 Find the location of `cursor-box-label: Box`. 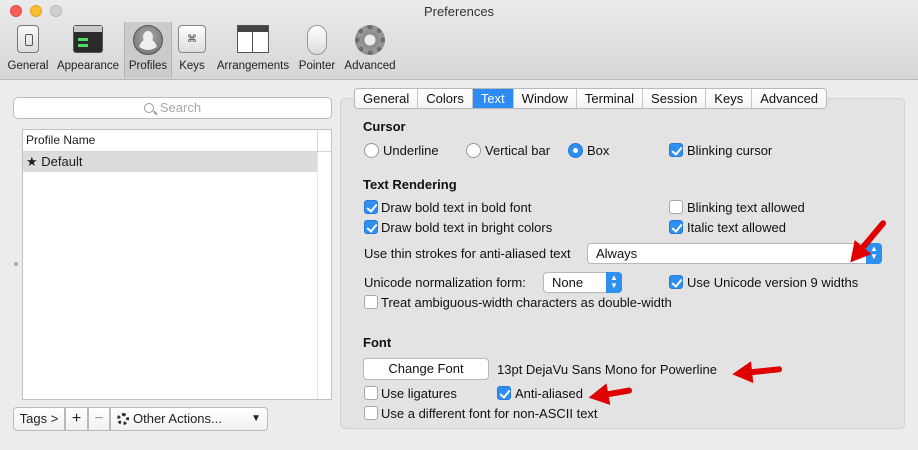

cursor-box-label: Box is located at coordinates (598, 150).